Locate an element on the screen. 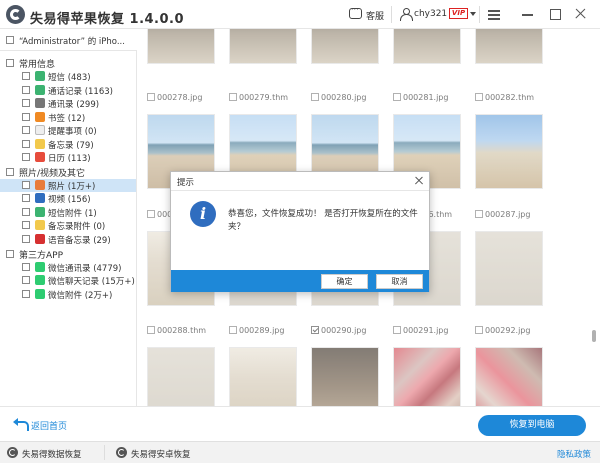 The width and height of the screenshot is (600, 463). sidebar-item: 通讯录 (299) is located at coordinates (68, 103).